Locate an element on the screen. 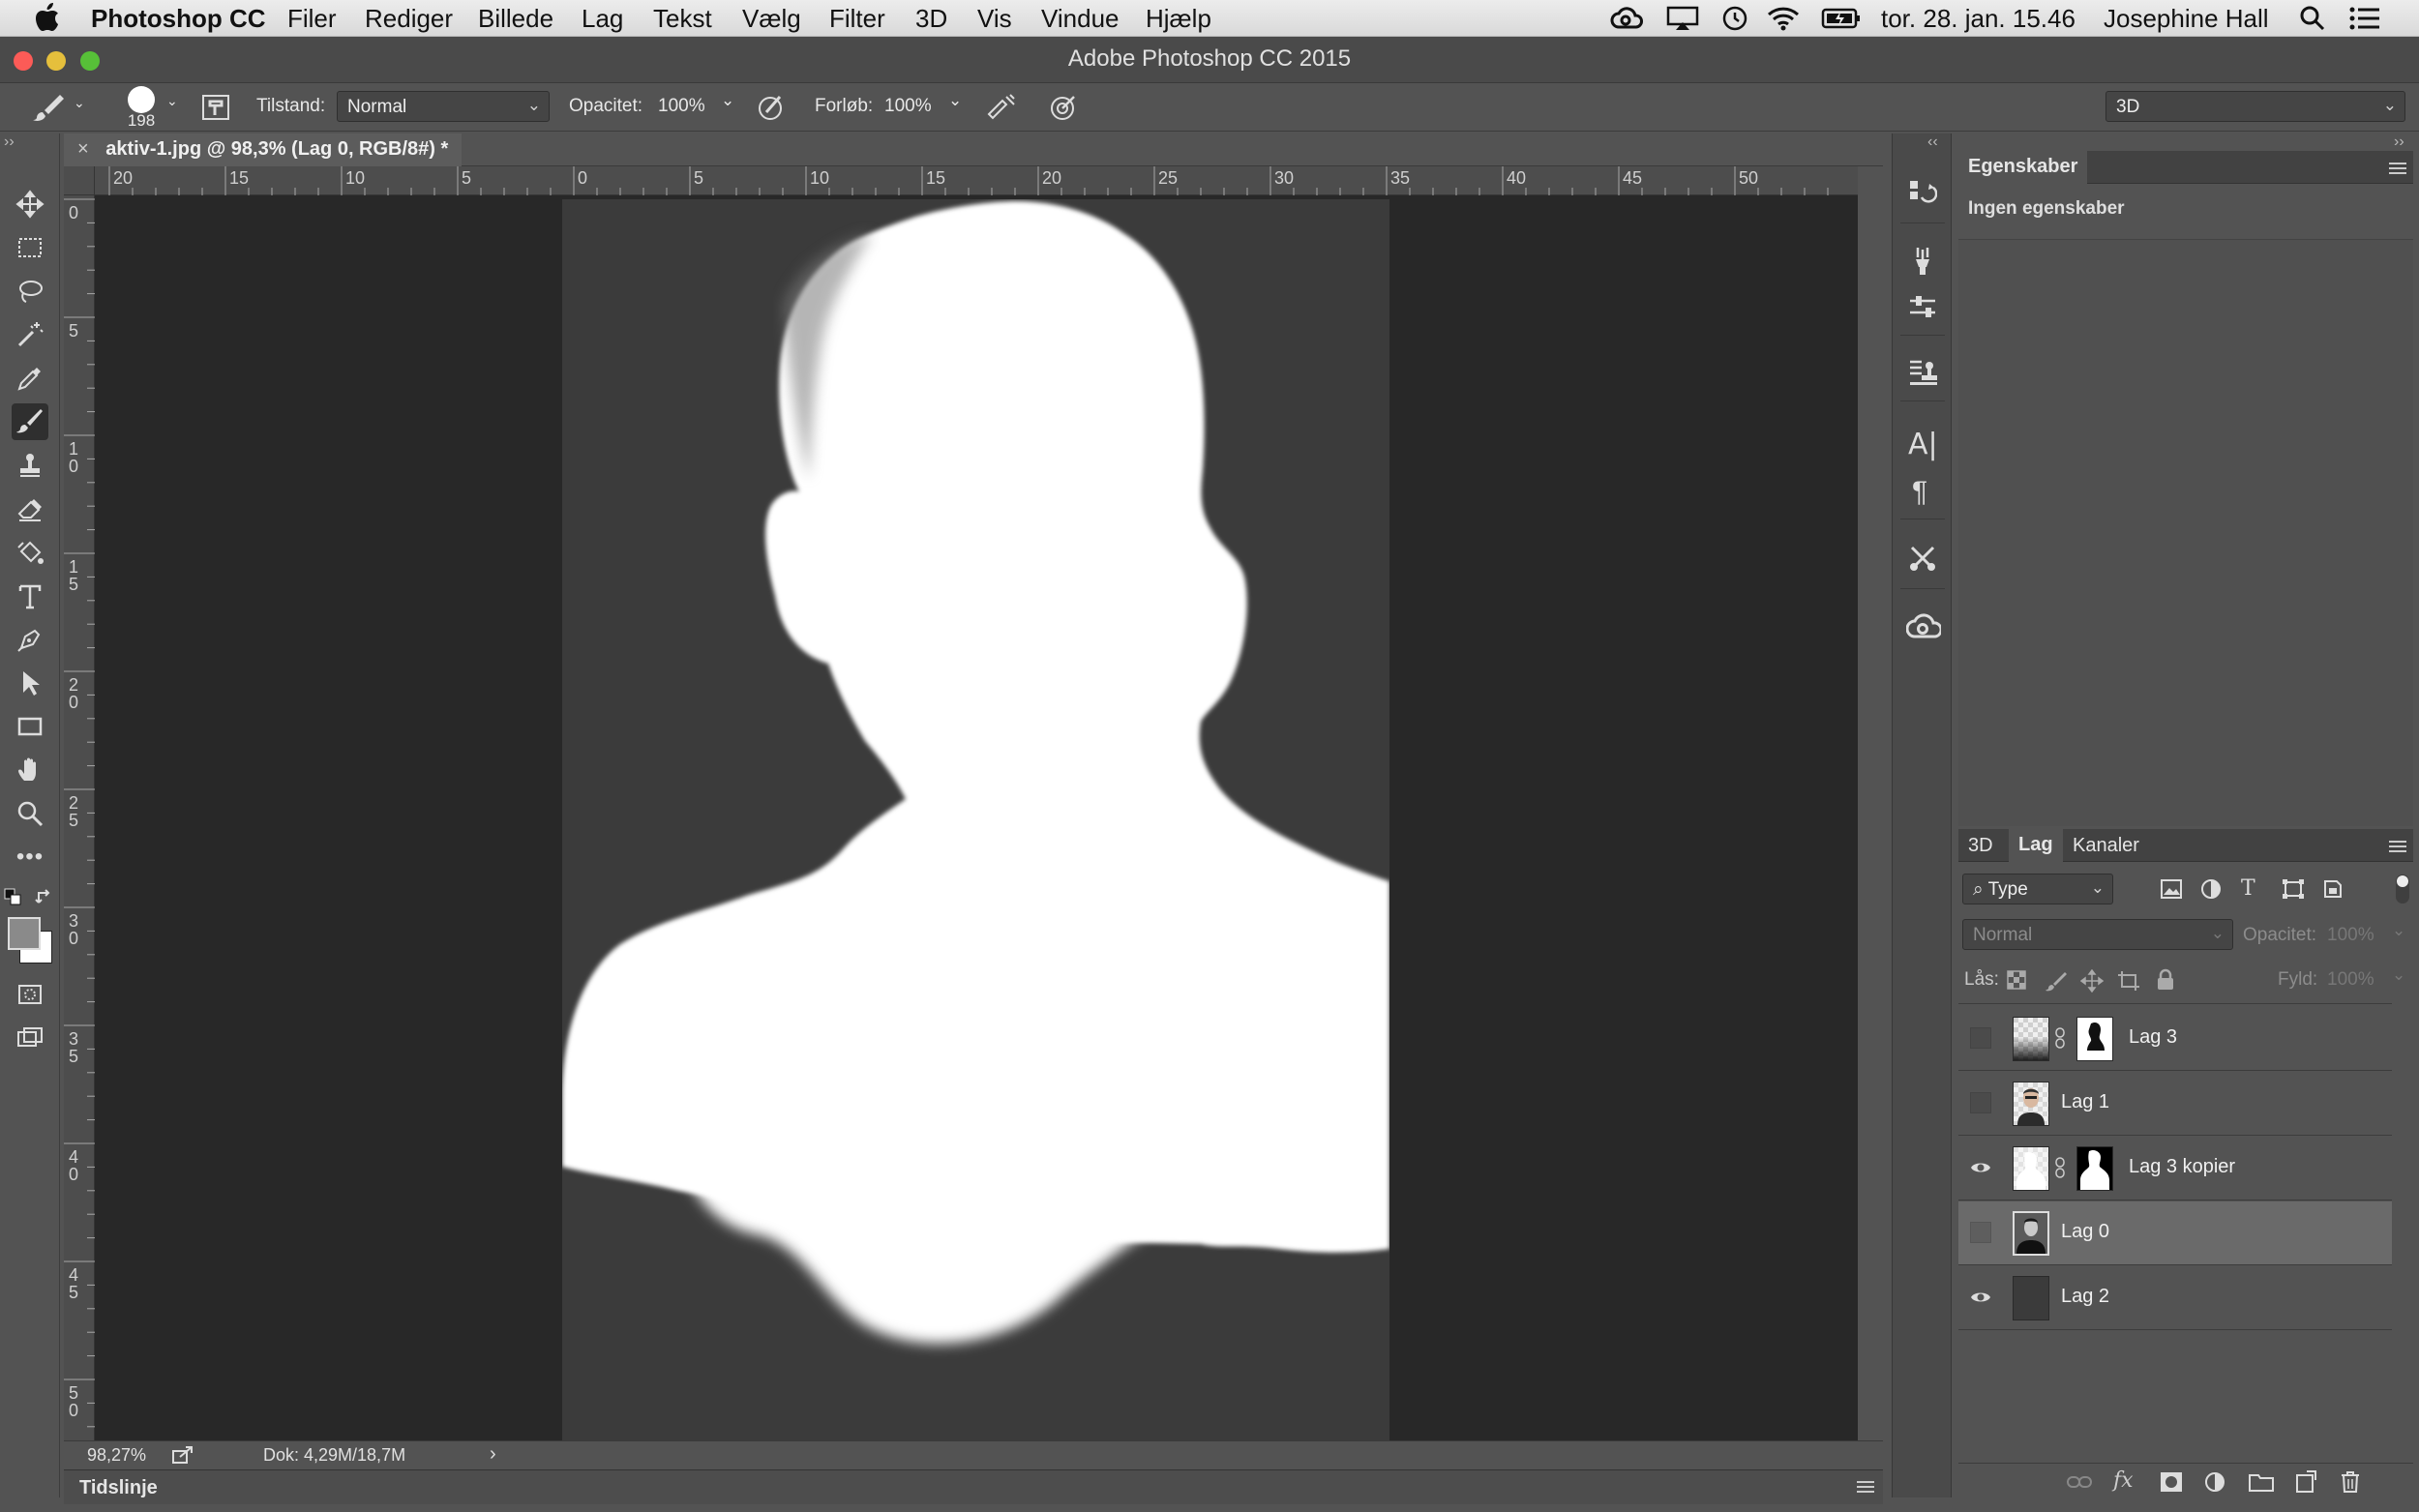  history-panel-icon is located at coordinates (1923, 193).